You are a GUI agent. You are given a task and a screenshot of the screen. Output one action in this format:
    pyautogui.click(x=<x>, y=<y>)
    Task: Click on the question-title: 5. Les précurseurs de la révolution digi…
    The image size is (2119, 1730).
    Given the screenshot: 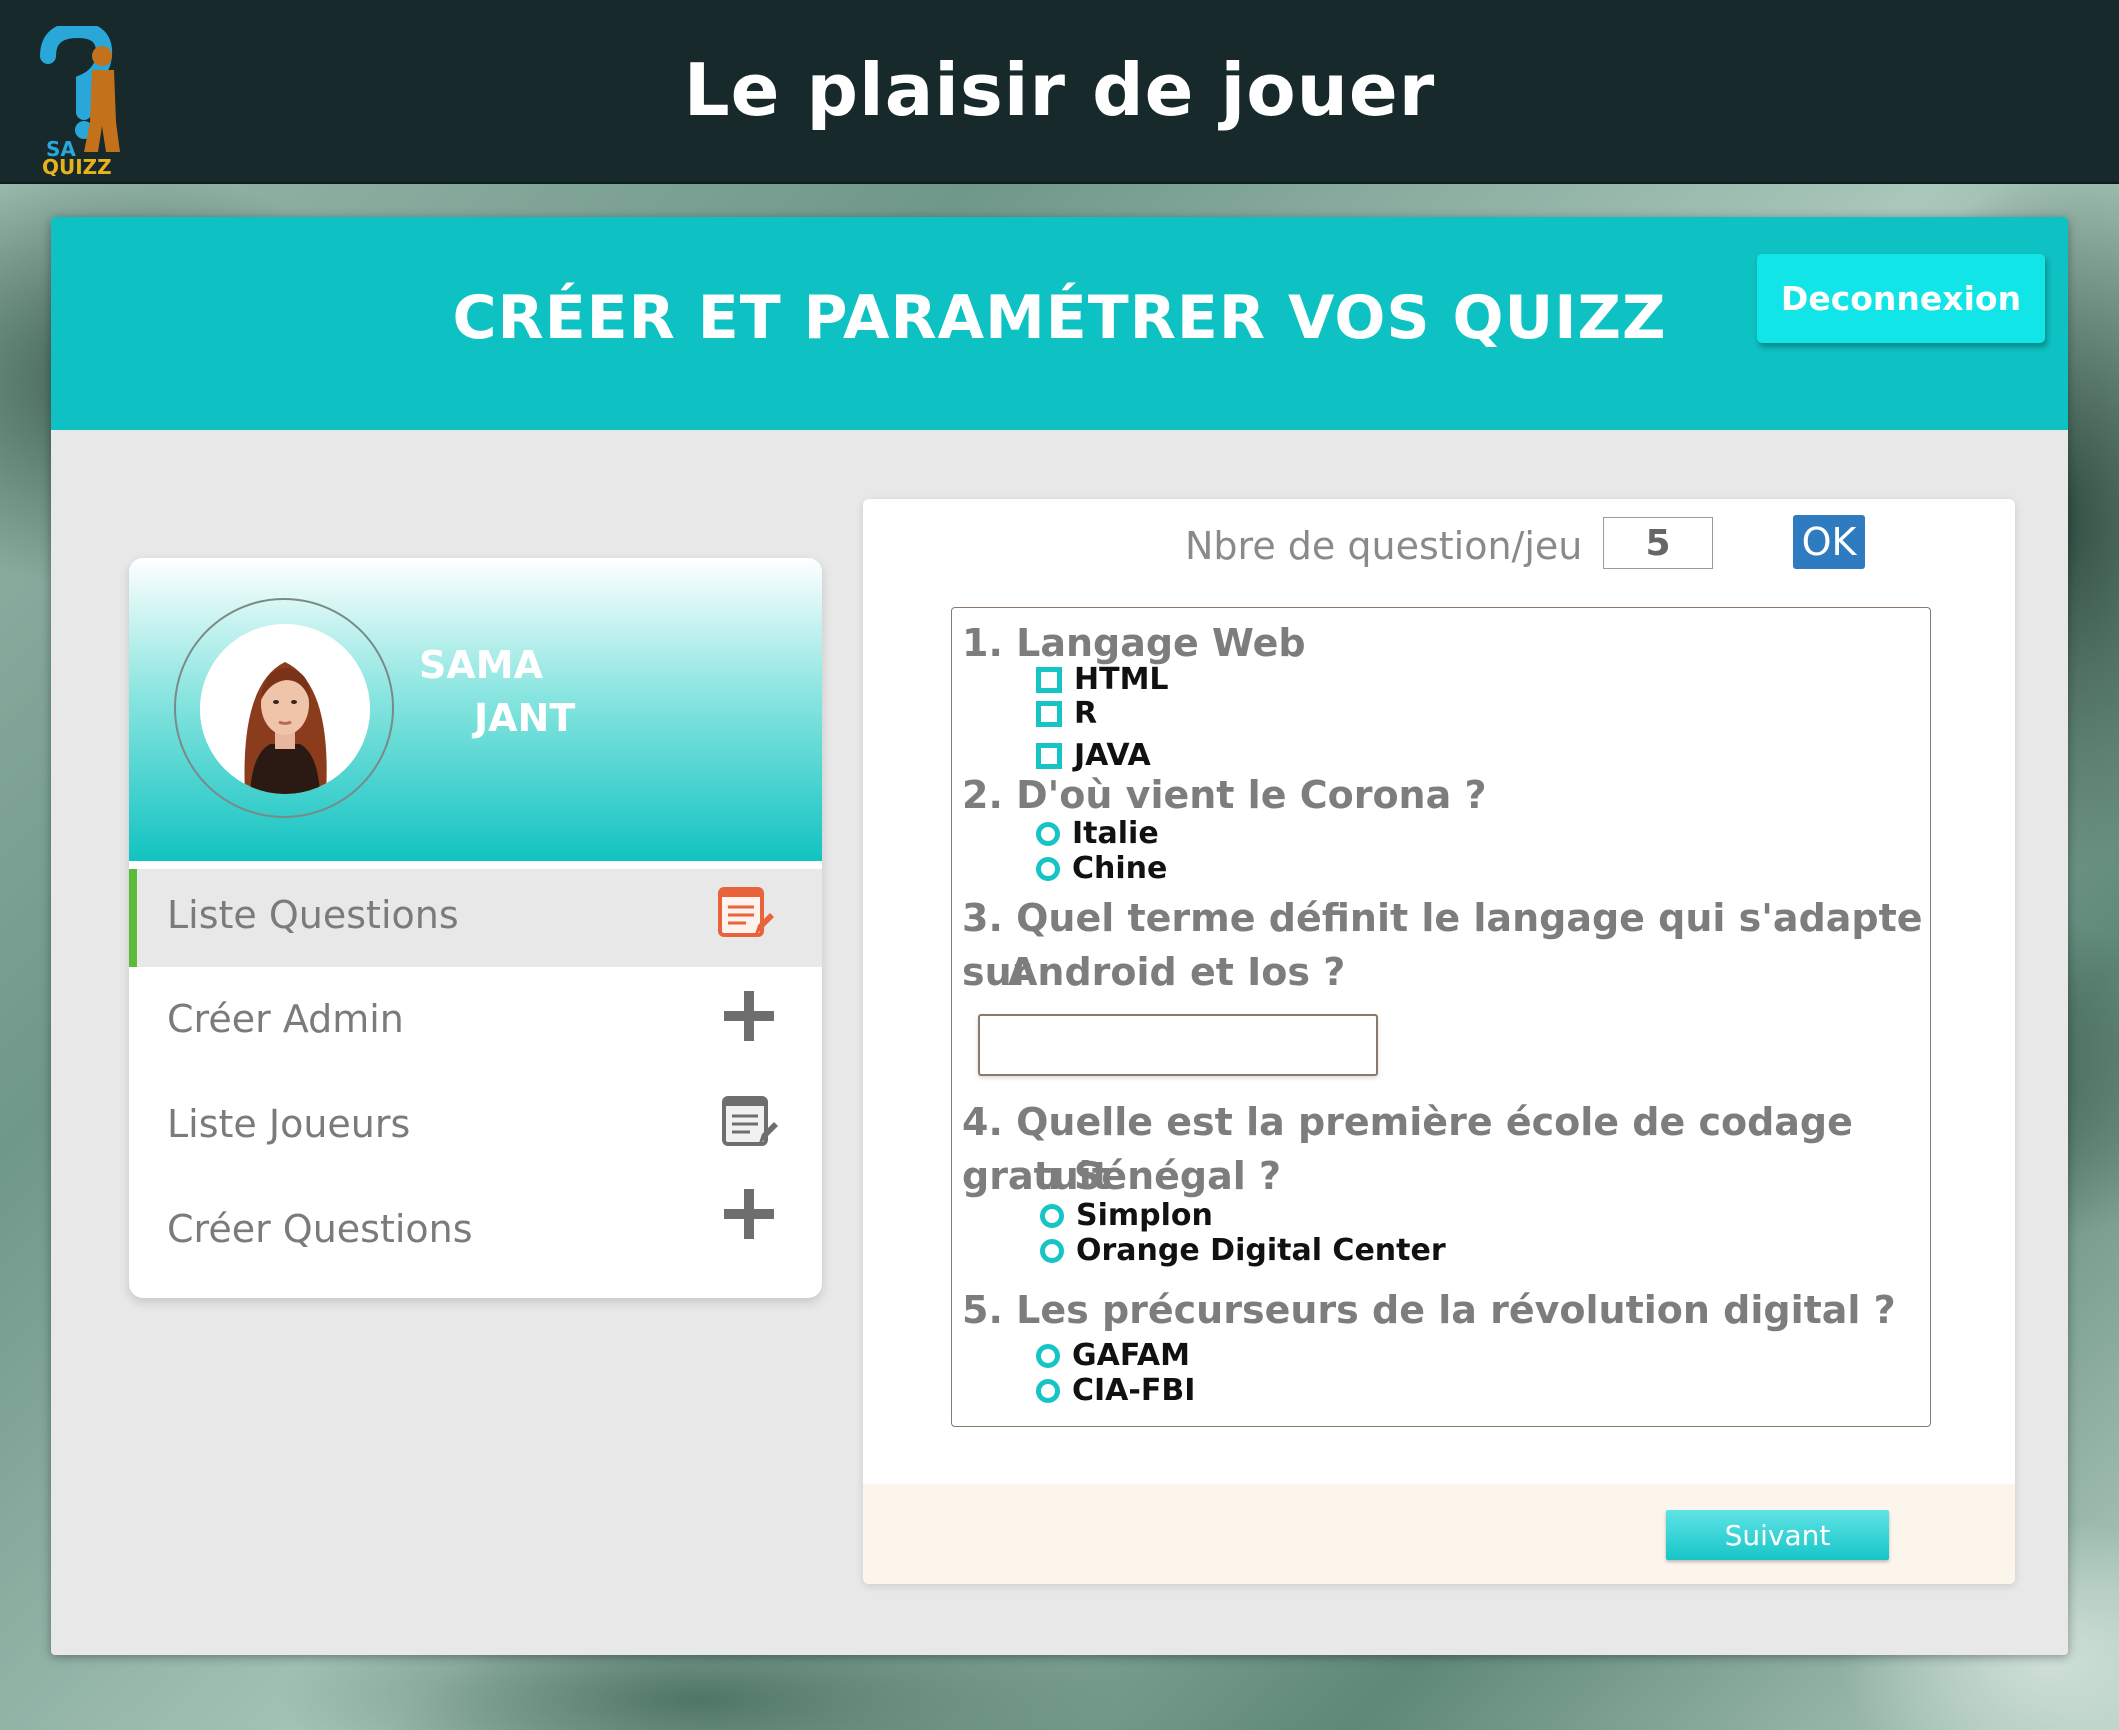 What is the action you would take?
    pyautogui.click(x=1429, y=1310)
    